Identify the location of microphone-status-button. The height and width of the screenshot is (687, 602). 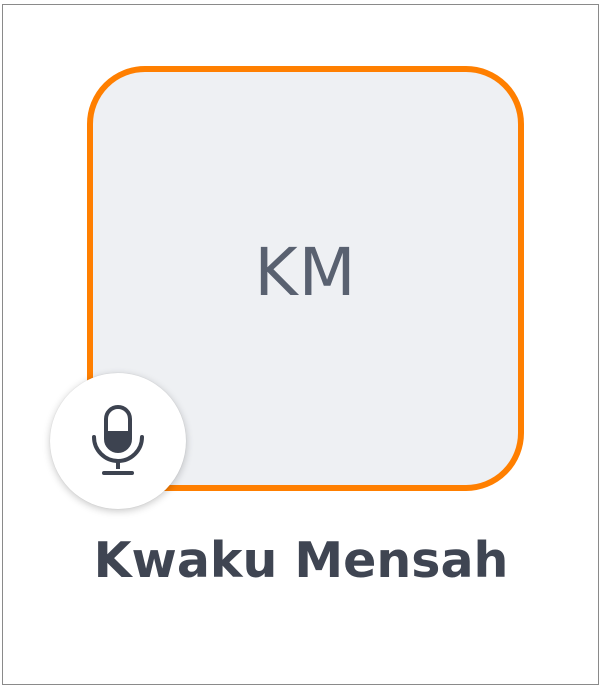
(118, 441).